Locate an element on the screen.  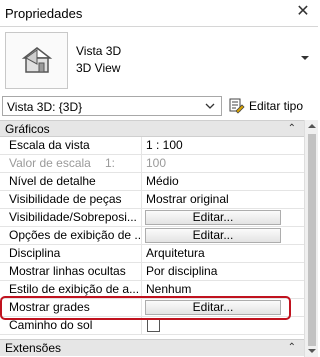
property-name: Valor de escala 1: is located at coordinates (71, 164).